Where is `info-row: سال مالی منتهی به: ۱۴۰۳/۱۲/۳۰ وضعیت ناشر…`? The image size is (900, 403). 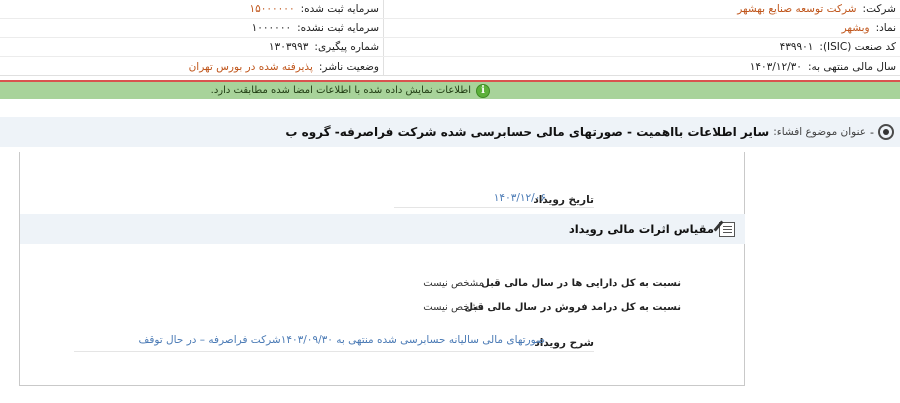
info-row: سال مالی منتهی به: ۱۴۰۳/۱۲/۳۰ وضعیت ناشر… is located at coordinates (450, 66).